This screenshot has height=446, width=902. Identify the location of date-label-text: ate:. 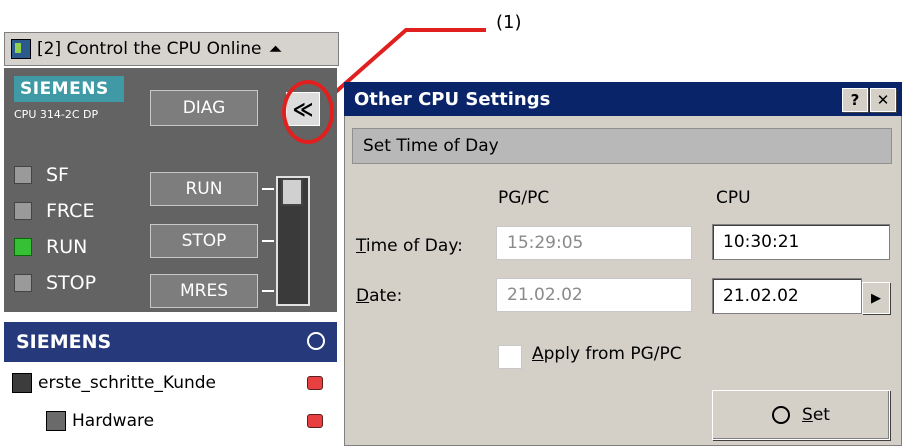
(386, 296).